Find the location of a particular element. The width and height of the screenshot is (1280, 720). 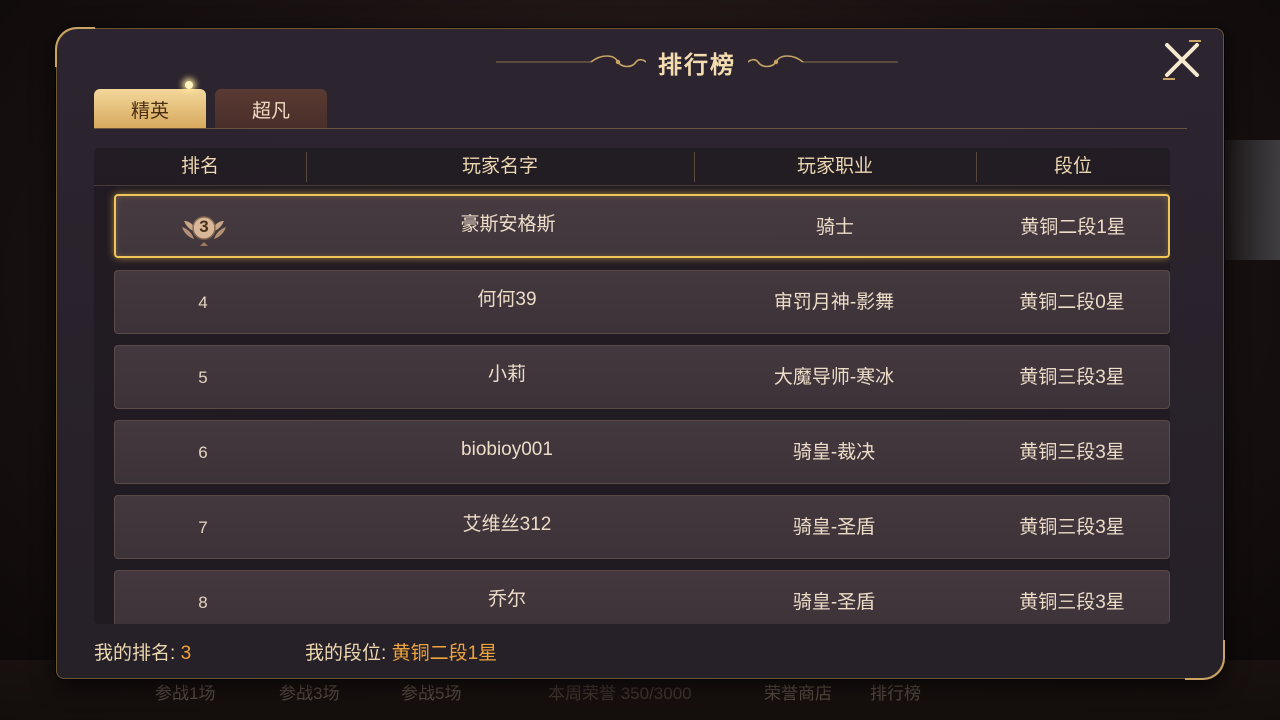

table-row: 4 何何39 审罚月神-影舞 黄铜二段0星 is located at coordinates (642, 302).